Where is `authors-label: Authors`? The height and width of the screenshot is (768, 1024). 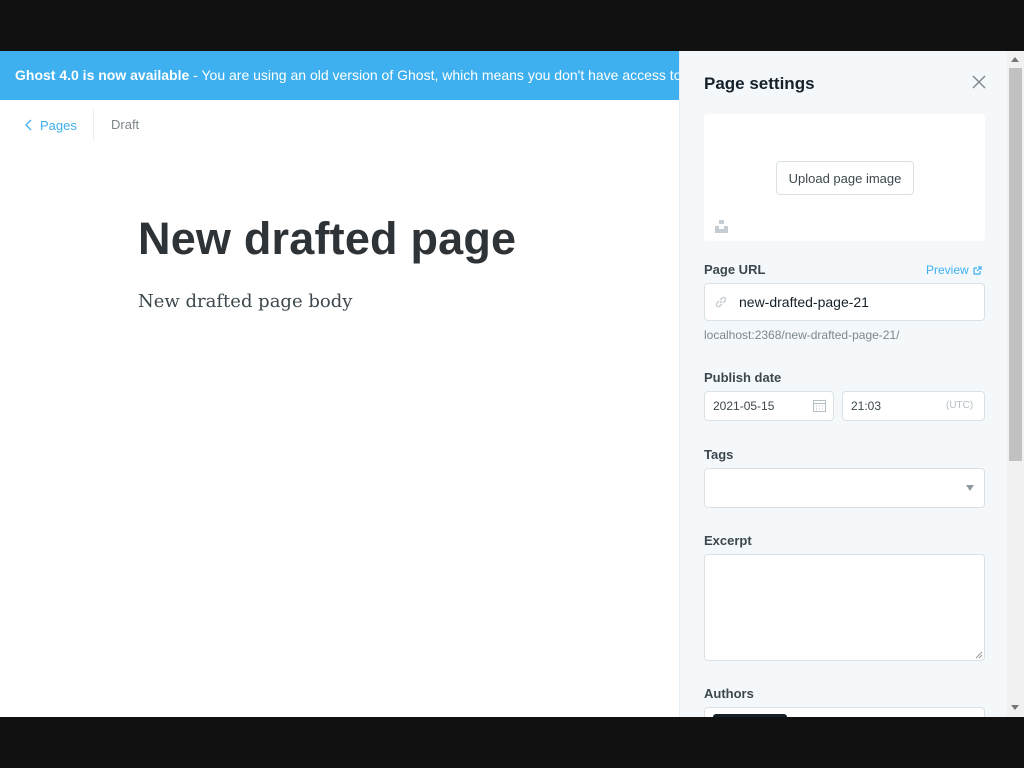 authors-label: Authors is located at coordinates (729, 693).